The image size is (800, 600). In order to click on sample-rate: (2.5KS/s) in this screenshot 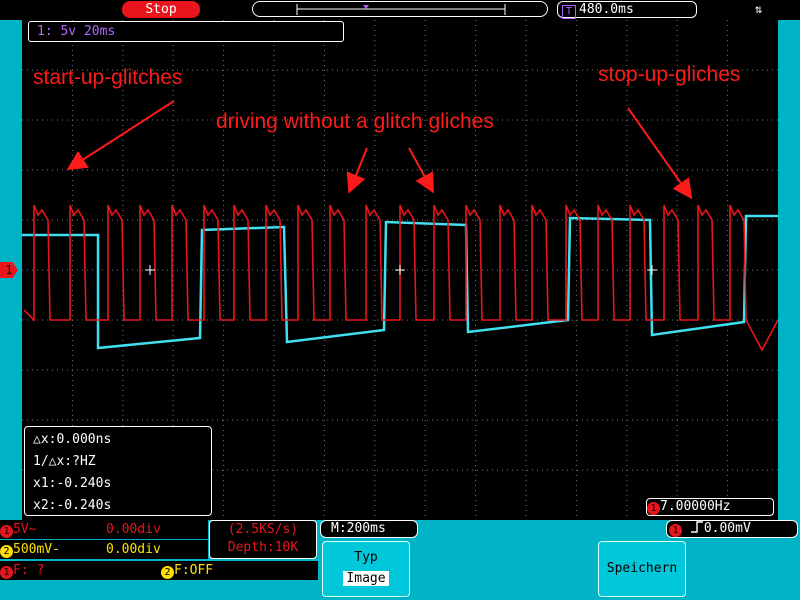, I will do `click(263, 529)`.